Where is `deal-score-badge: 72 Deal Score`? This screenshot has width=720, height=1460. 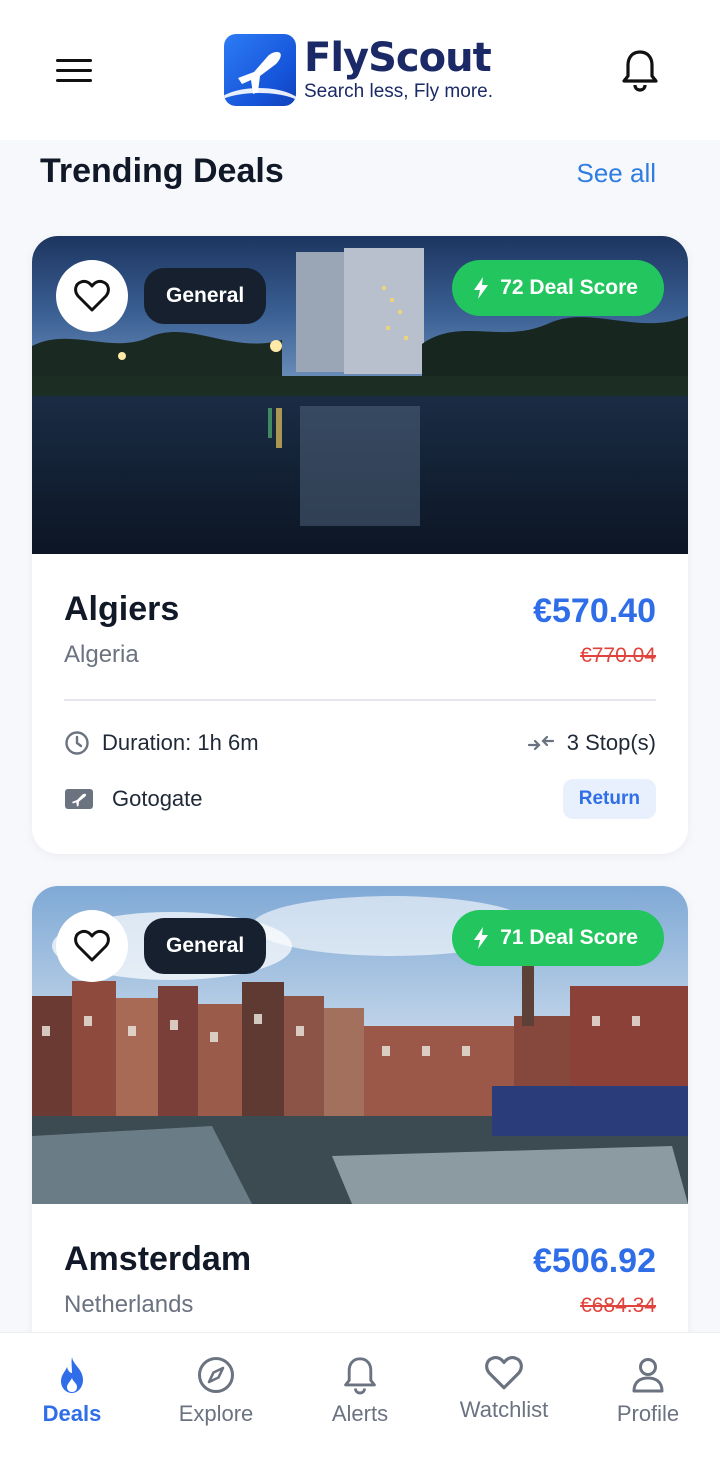
deal-score-badge: 72 Deal Score is located at coordinates (558, 288).